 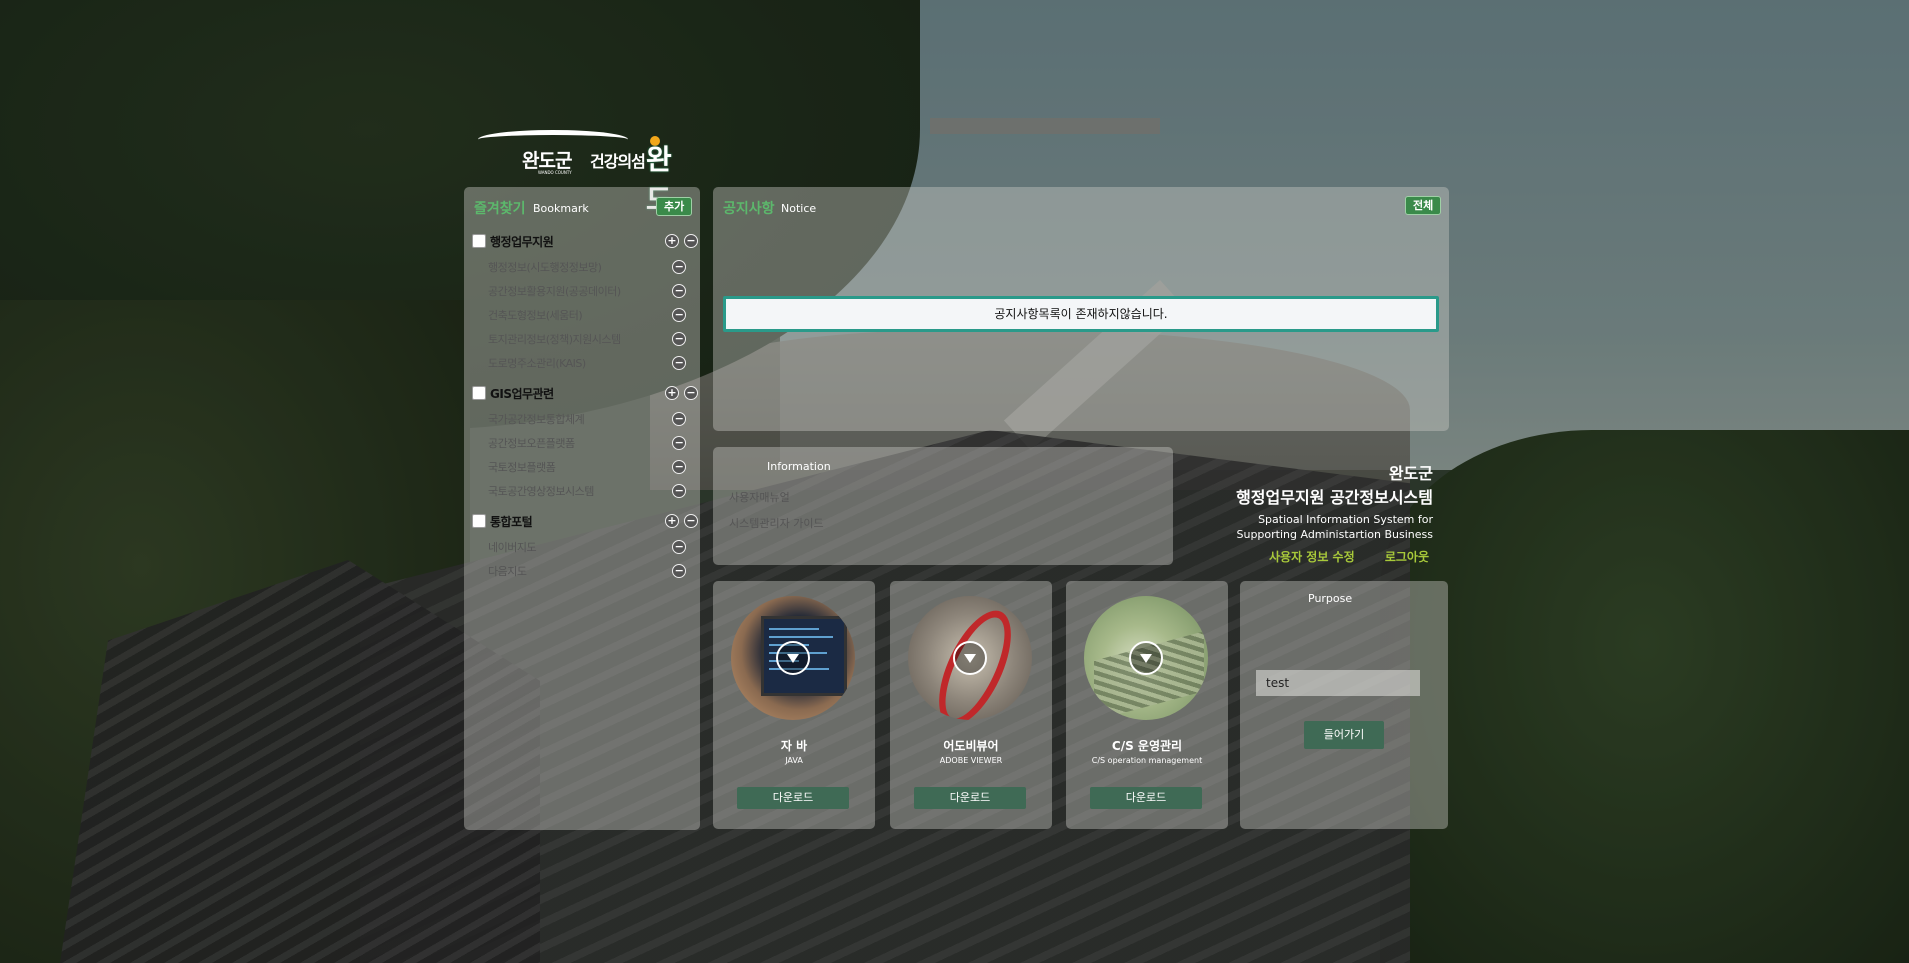 I want to click on notice-panel: 공지사항 Notice 전체 공지사항목록이 존재하지않습니다., so click(x=1081, y=309).